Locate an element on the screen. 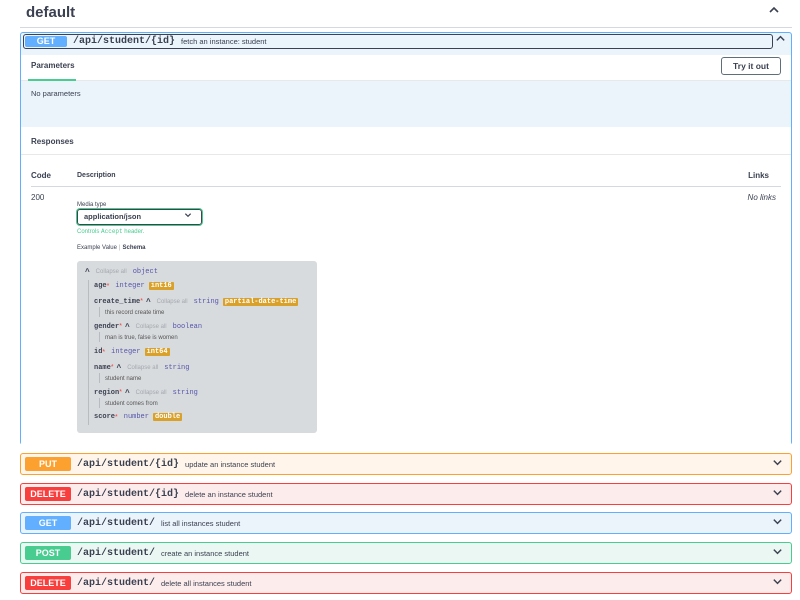  schema-prop-name: name * ^ Collapse all string is located at coordinates (142, 367).